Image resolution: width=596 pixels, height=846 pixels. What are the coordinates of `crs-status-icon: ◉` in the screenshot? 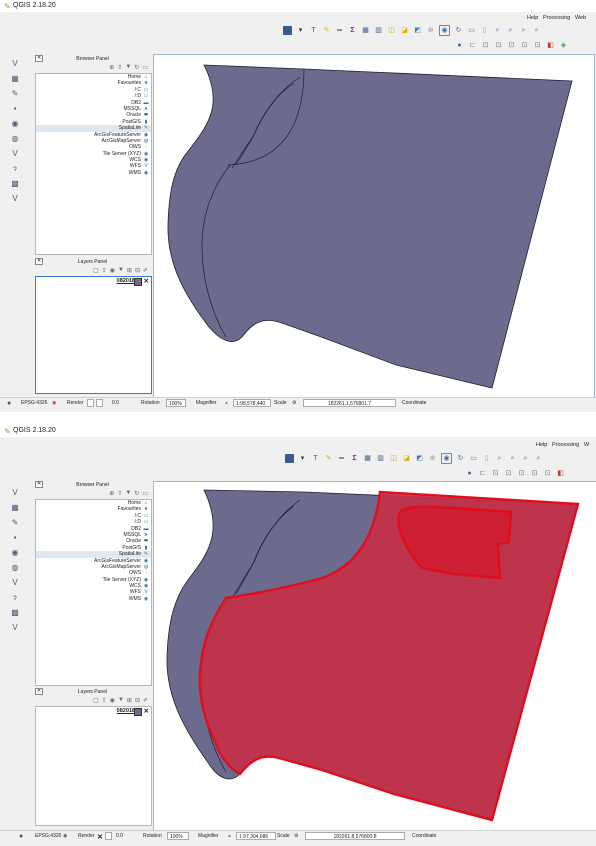 It's located at (65, 836).